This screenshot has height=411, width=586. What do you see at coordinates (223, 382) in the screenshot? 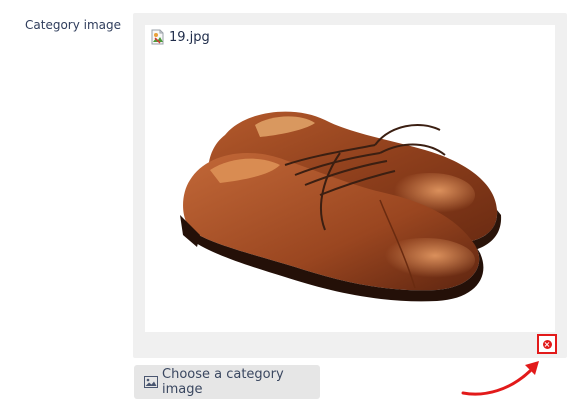
I see `choose-button-label: Choose a category image` at bounding box center [223, 382].